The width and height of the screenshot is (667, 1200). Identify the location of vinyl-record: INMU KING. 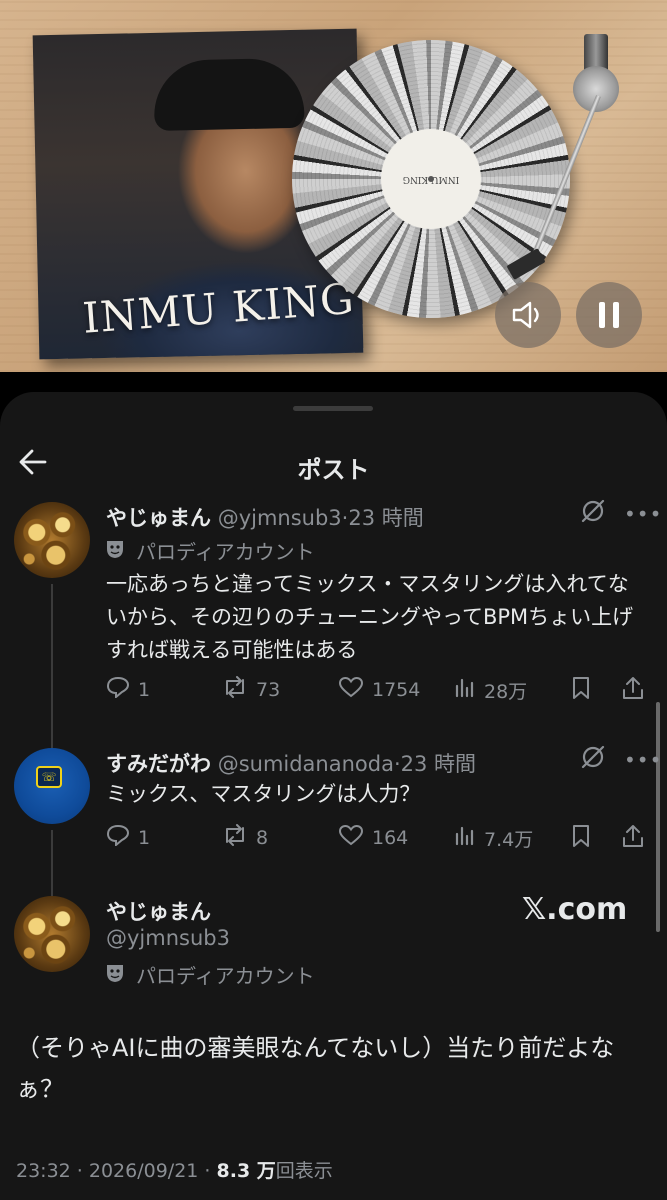
(431, 179).